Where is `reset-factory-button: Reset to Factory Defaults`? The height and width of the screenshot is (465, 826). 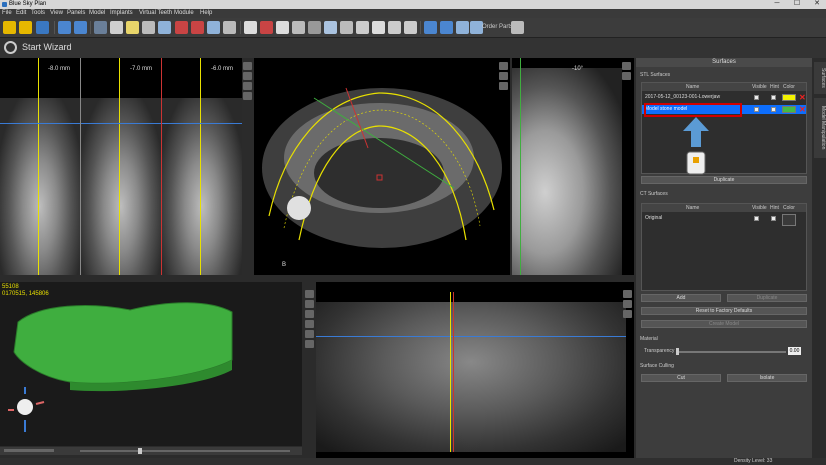
reset-factory-button: Reset to Factory Defaults is located at coordinates (724, 311).